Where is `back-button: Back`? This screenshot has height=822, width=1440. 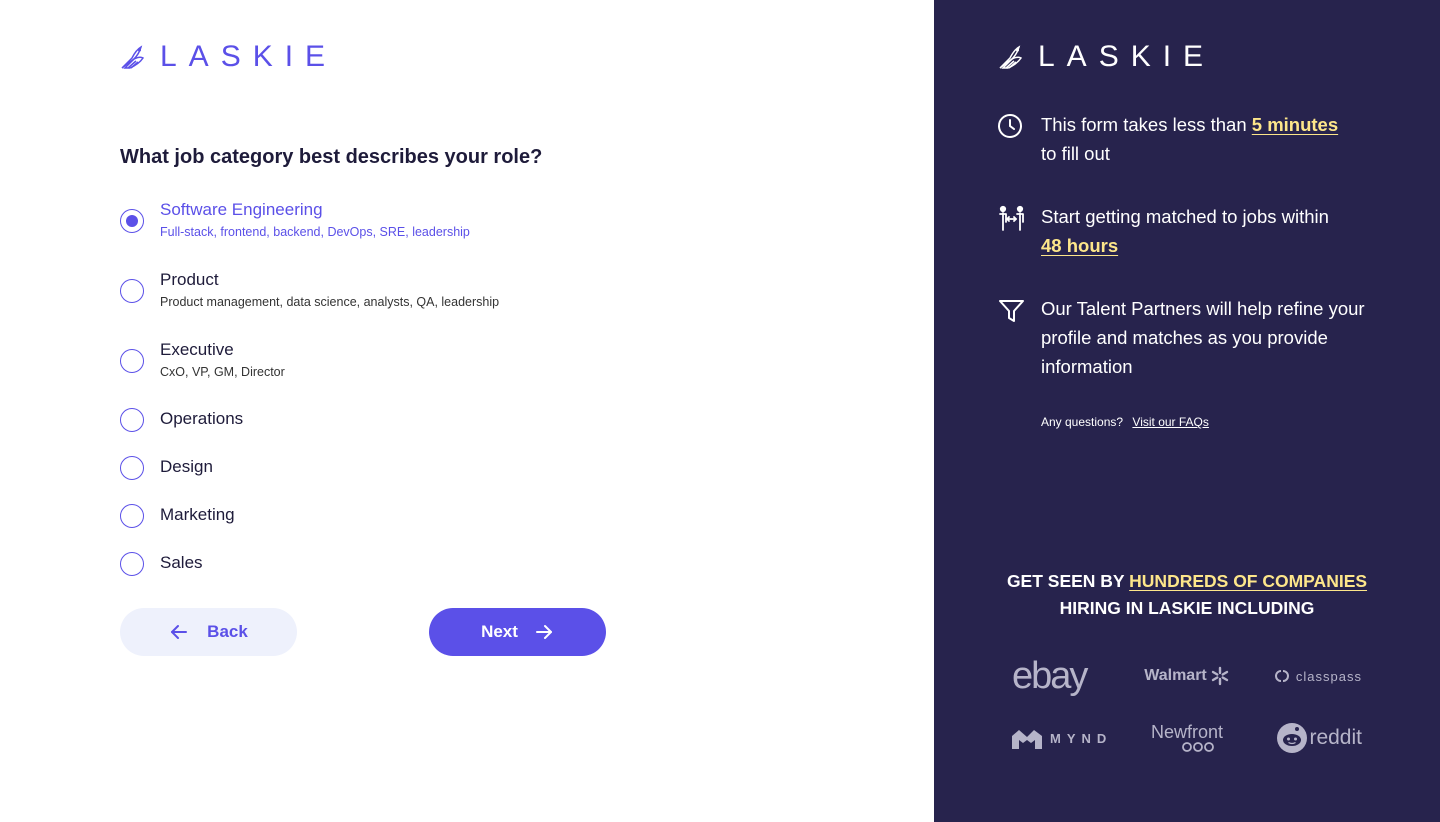
back-button: Back is located at coordinates (208, 632).